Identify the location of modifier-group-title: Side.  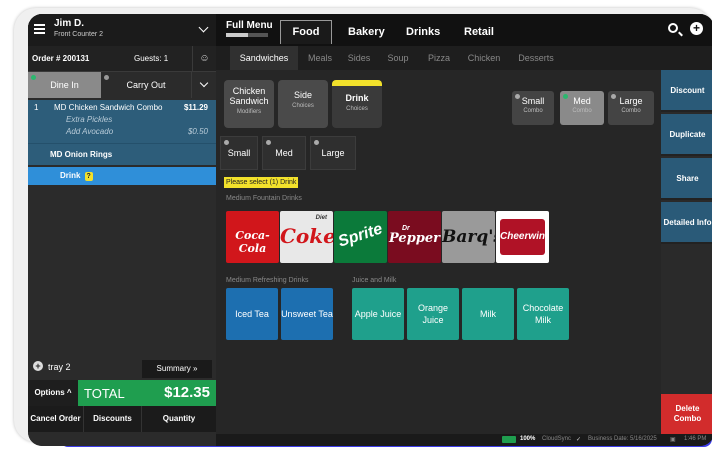
(302, 95).